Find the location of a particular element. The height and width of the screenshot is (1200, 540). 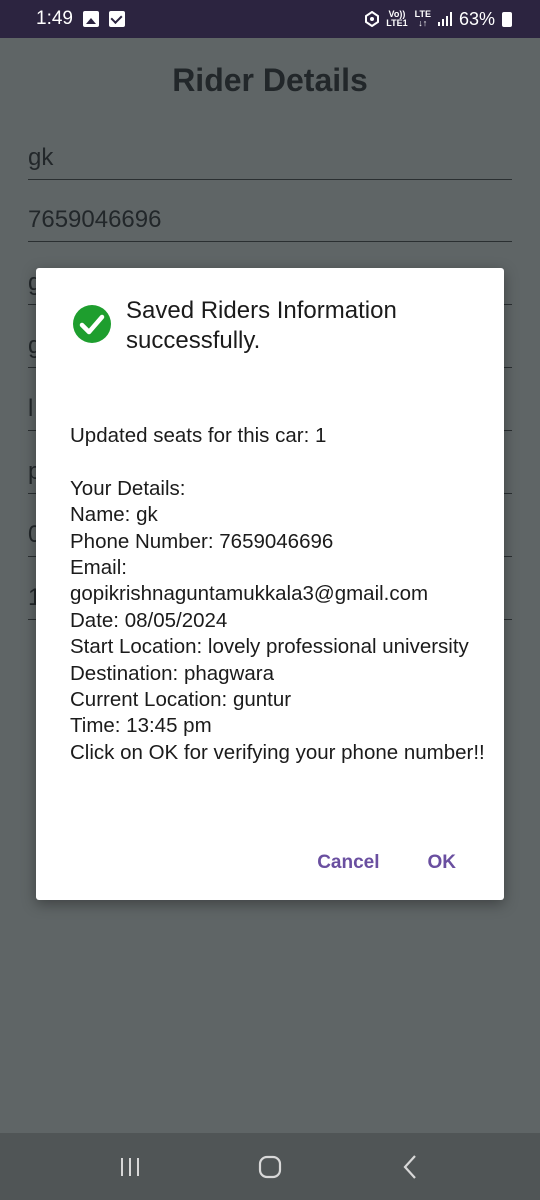

dialog-title: Saved Riders Information successfully. is located at coordinates (261, 325).